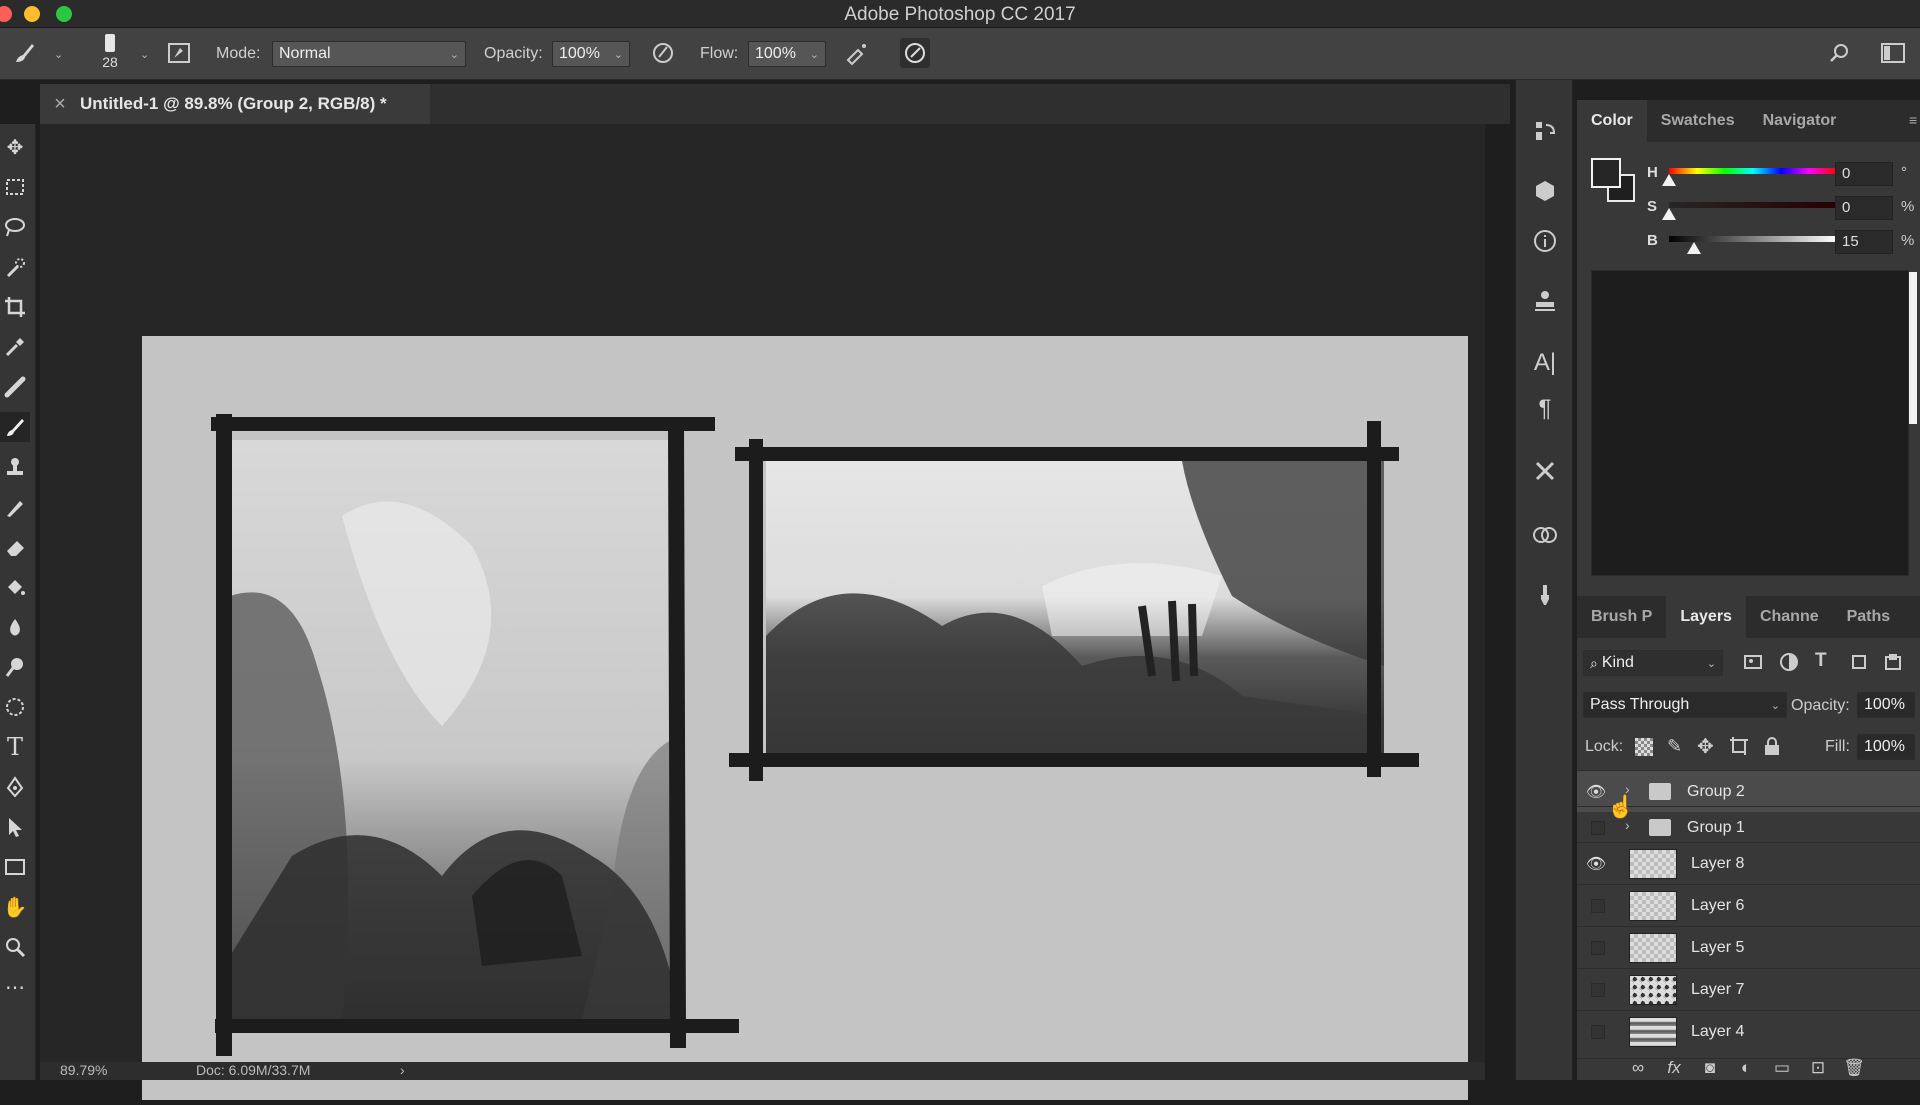 The height and width of the screenshot is (1105, 1920). Describe the element at coordinates (15, 187) in the screenshot. I see `marquee-icon` at that location.